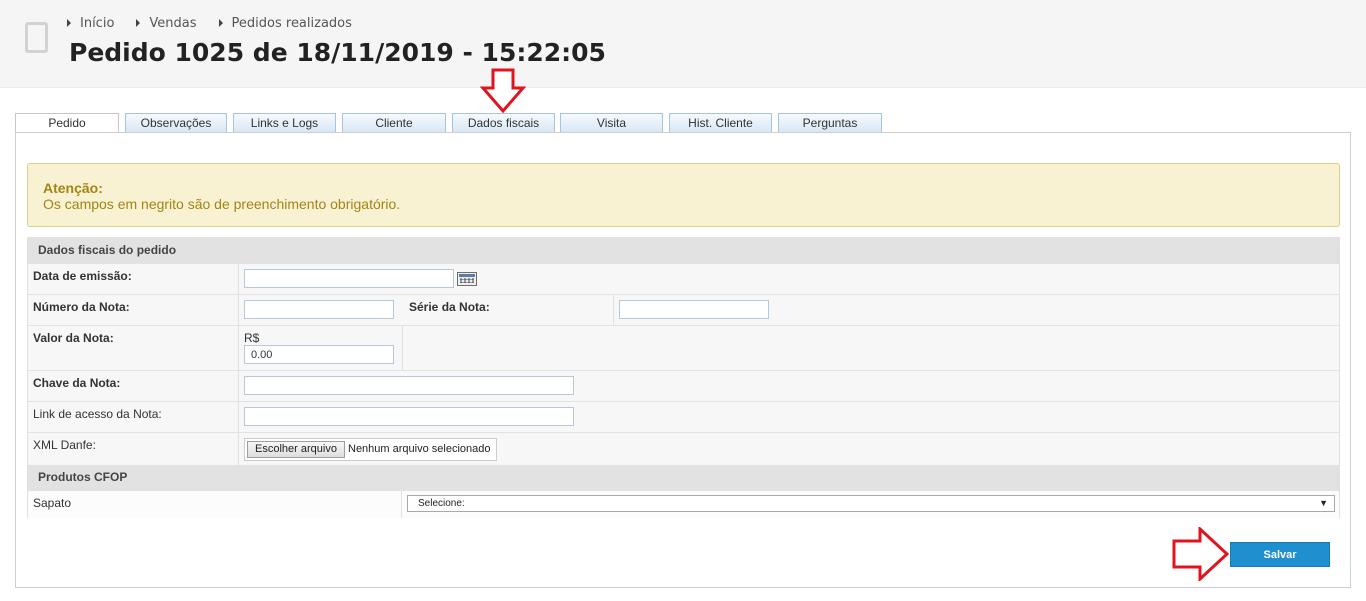  What do you see at coordinates (694, 309) in the screenshot?
I see `serie-nota-input` at bounding box center [694, 309].